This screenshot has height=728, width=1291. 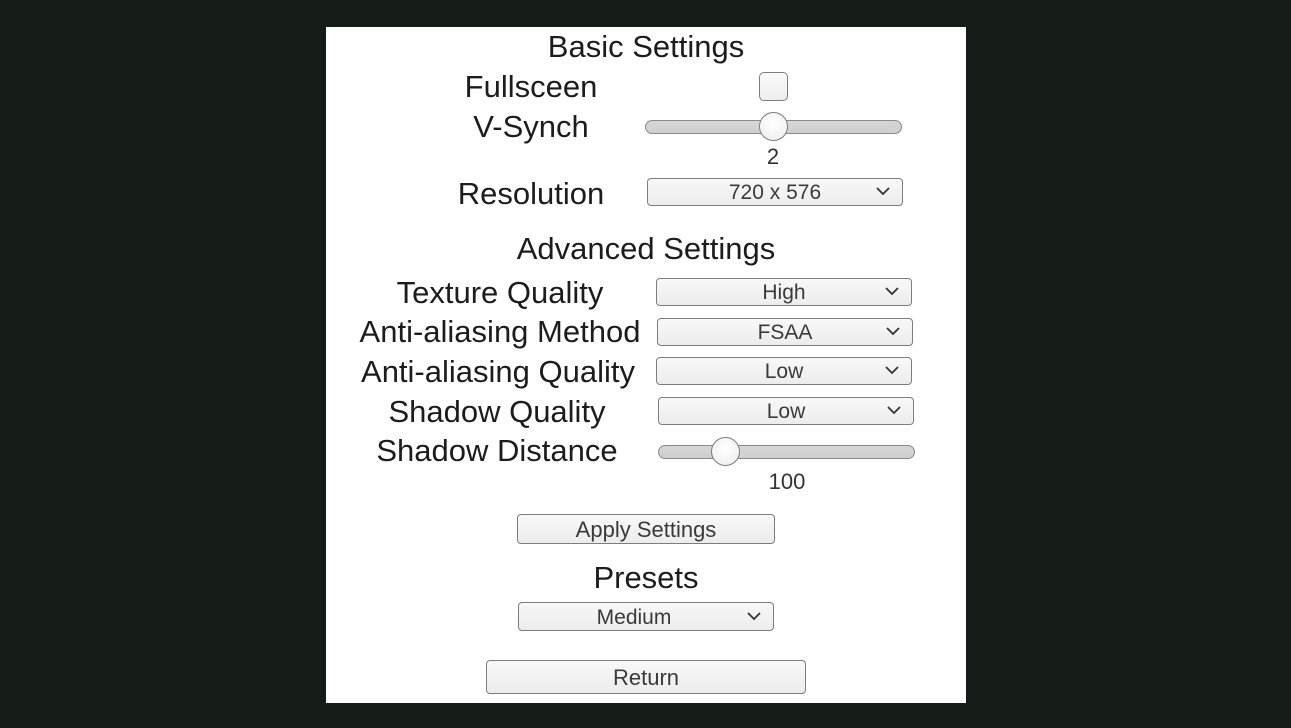 I want to click on texture-quality-dropdown: High, so click(x=784, y=292).